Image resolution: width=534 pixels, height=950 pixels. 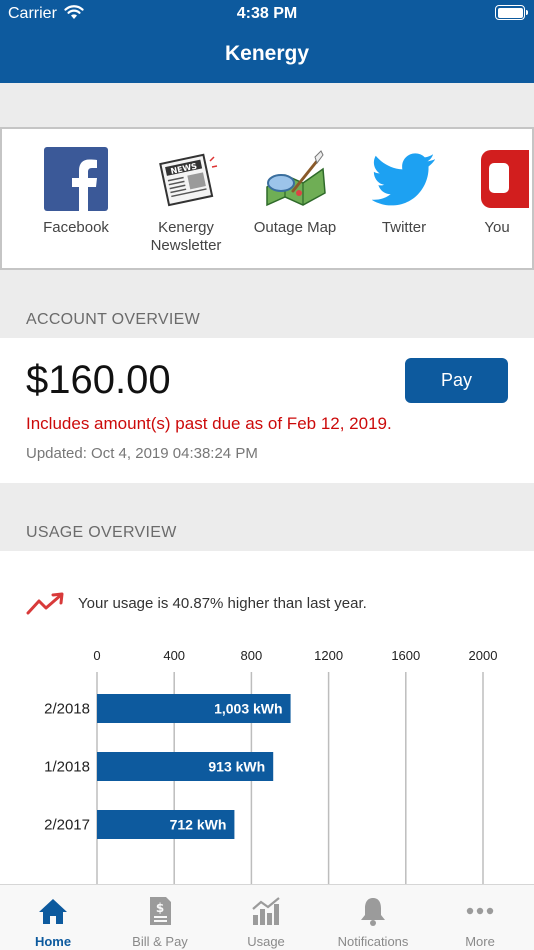 What do you see at coordinates (266, 911) in the screenshot?
I see `usage-chart-icon` at bounding box center [266, 911].